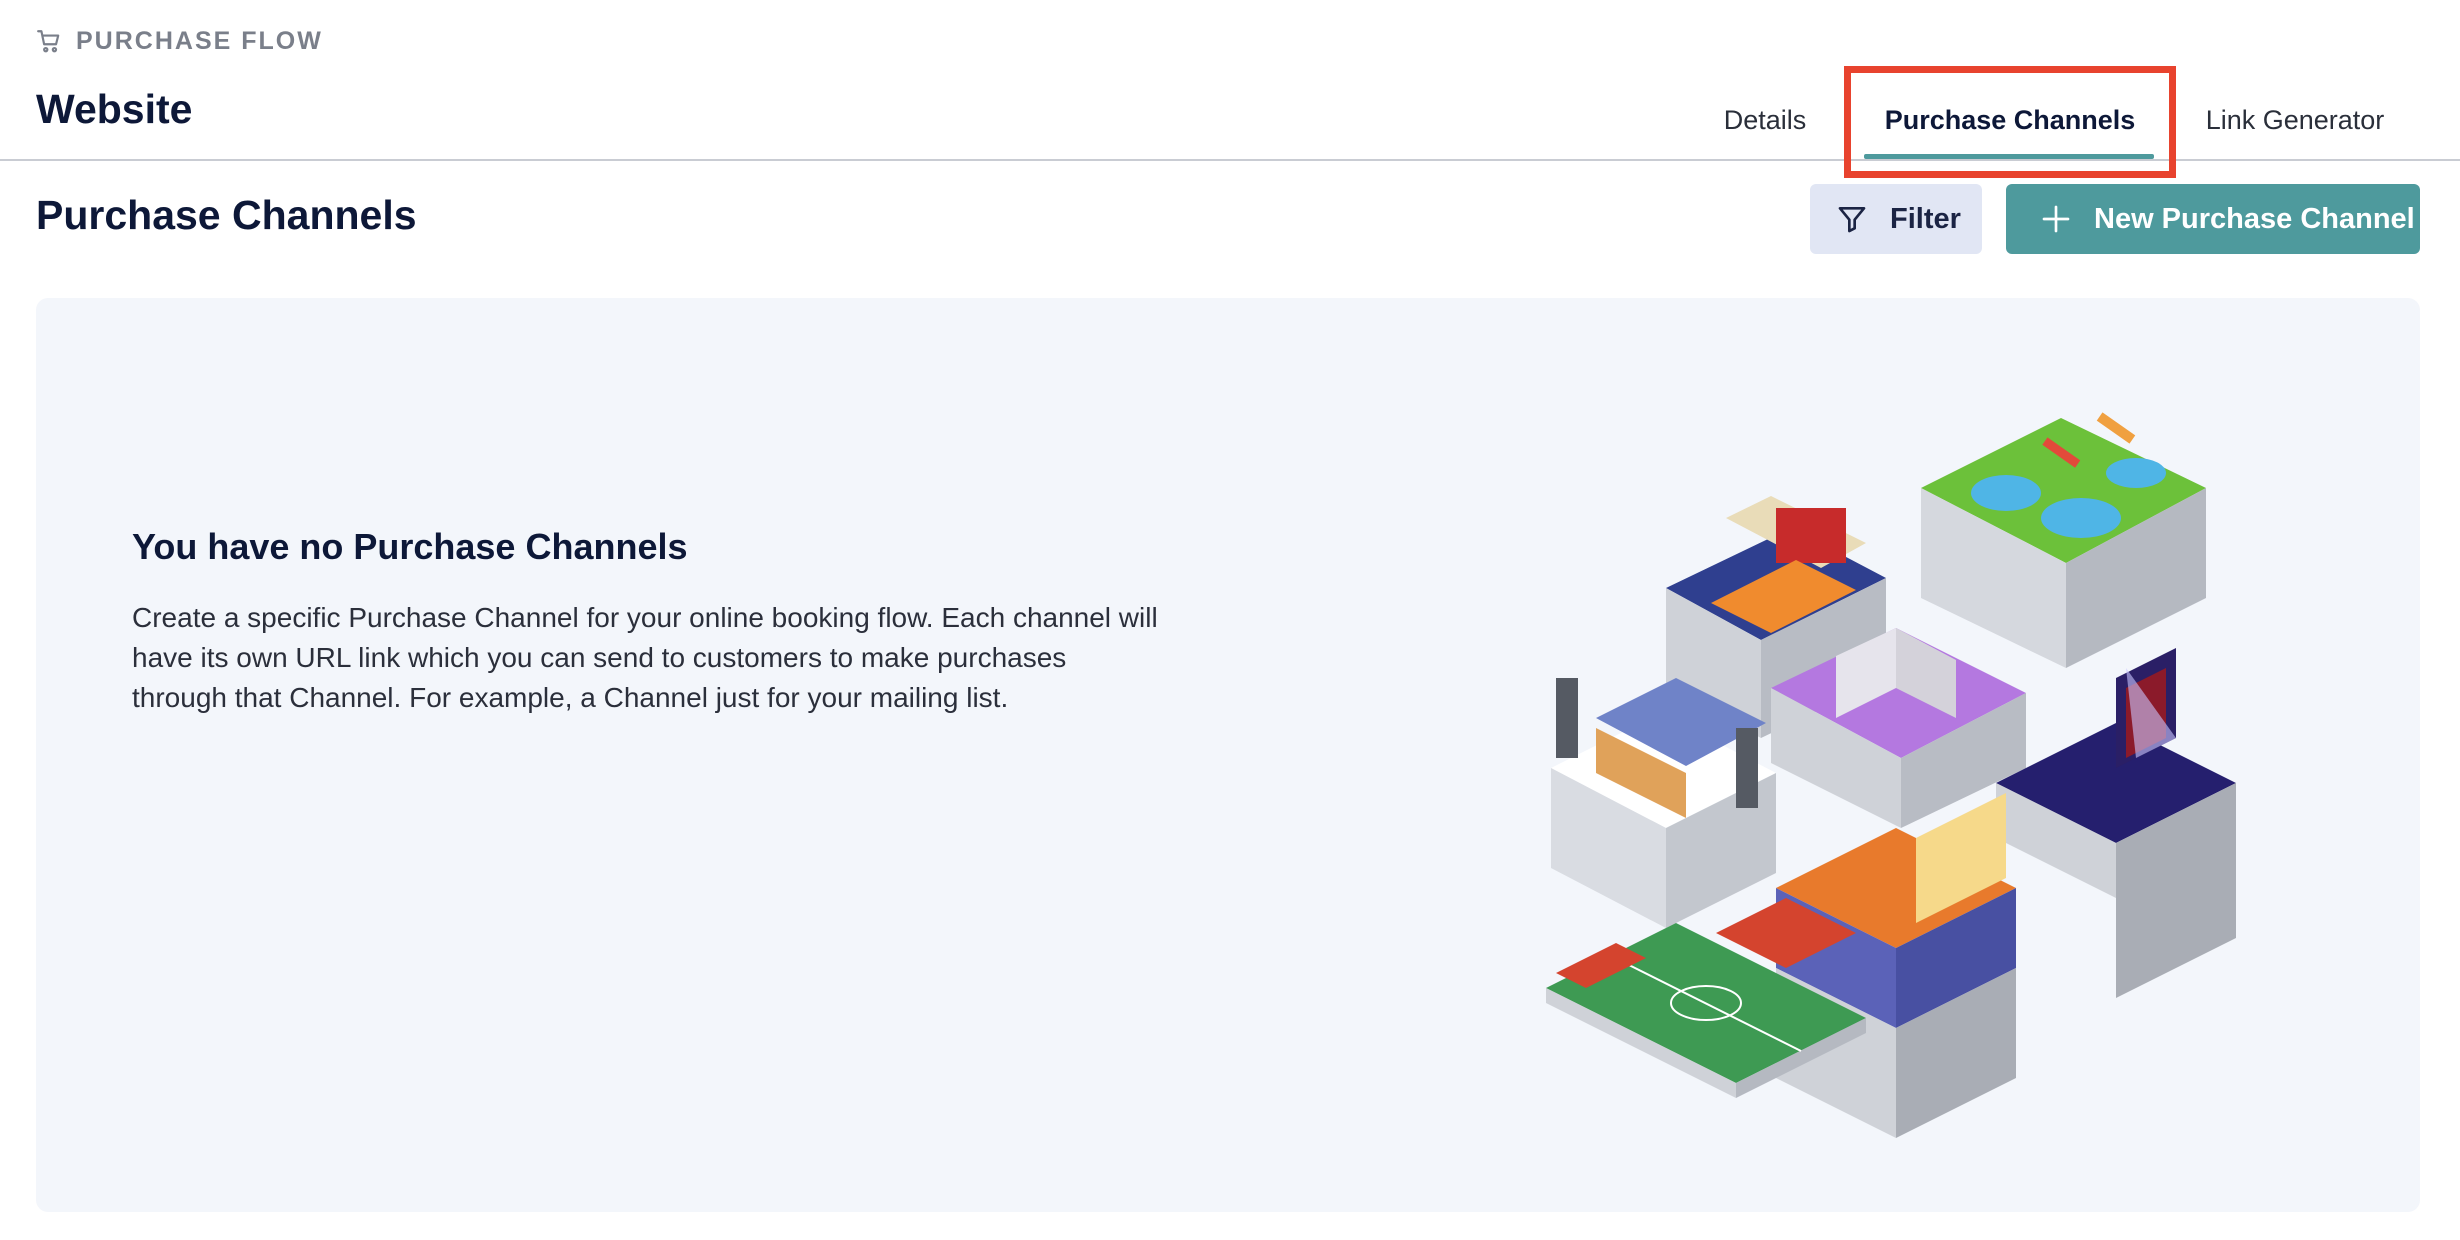 This screenshot has height=1240, width=2460. Describe the element at coordinates (2009, 156) in the screenshot. I see `active-tab-indicator` at that location.